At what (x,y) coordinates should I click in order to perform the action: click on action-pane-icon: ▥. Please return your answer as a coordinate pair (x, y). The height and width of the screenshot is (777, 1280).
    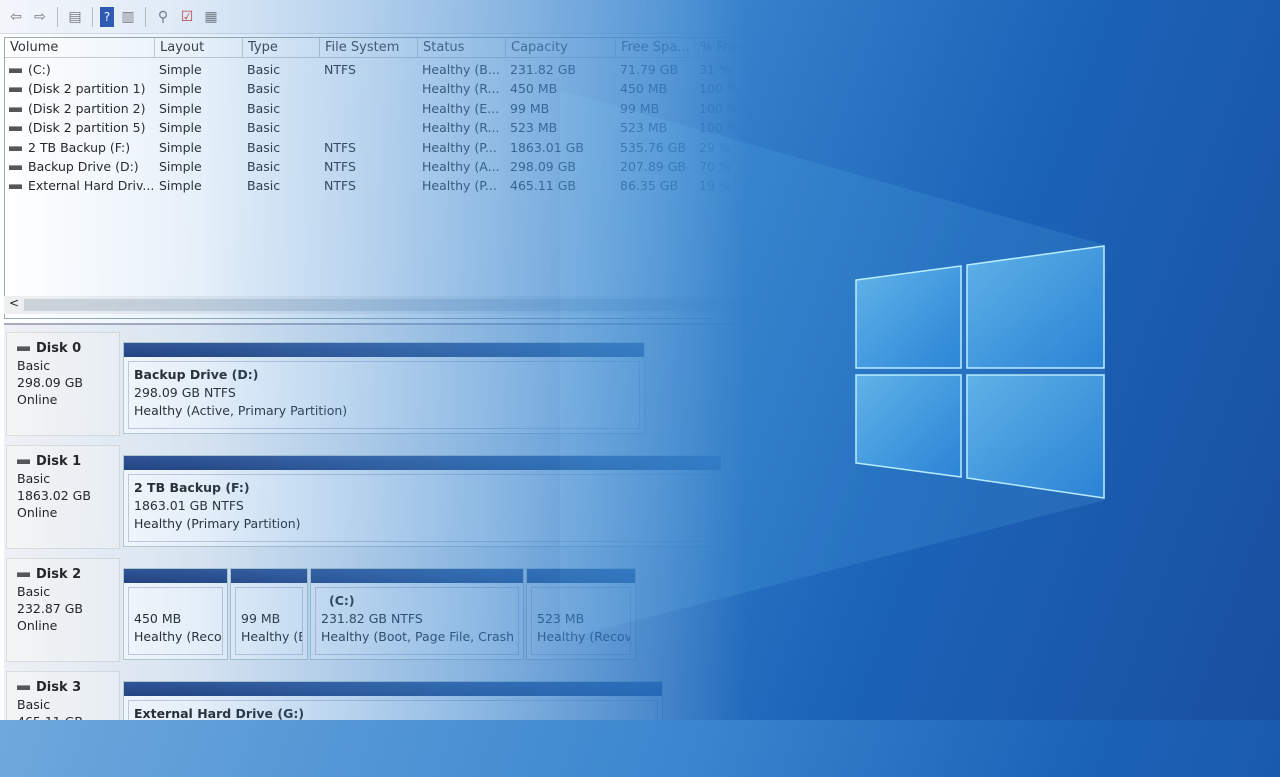
    Looking at the image, I should click on (128, 17).